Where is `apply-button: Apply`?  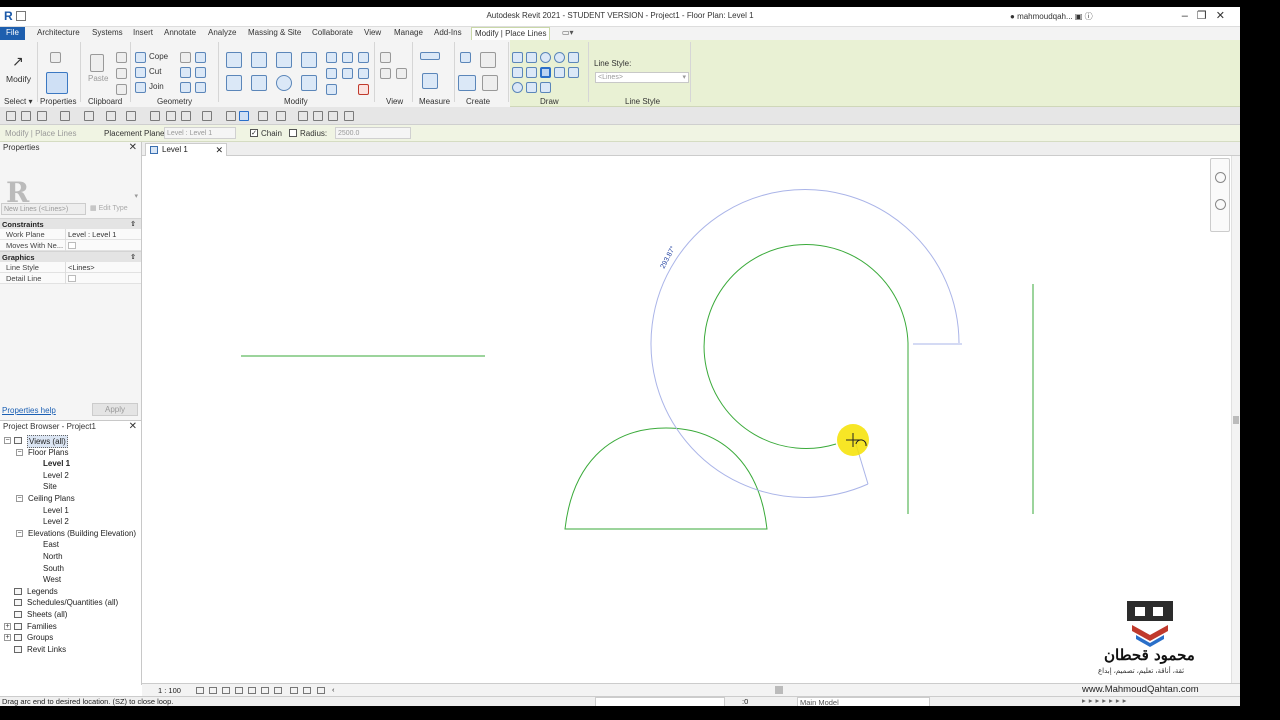 apply-button: Apply is located at coordinates (115, 409).